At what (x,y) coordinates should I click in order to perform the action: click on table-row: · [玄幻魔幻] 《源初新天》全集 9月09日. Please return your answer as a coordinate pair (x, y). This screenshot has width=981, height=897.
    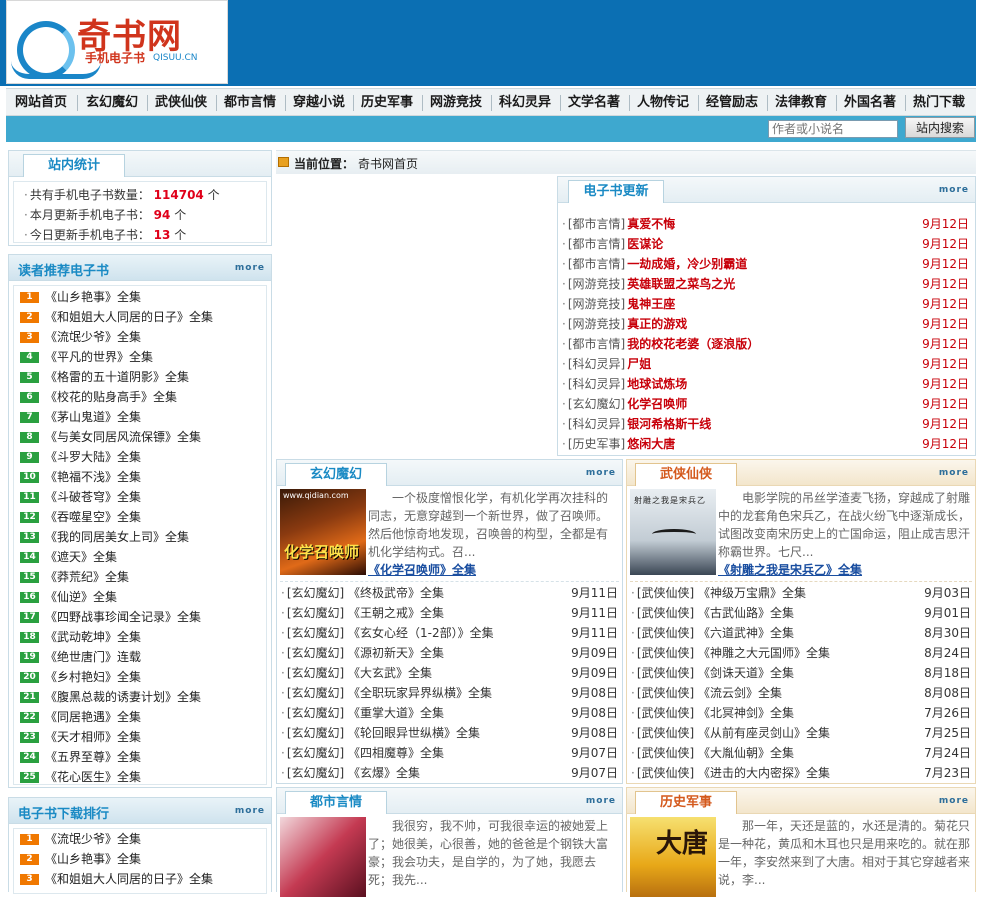
    Looking at the image, I should click on (449, 653).